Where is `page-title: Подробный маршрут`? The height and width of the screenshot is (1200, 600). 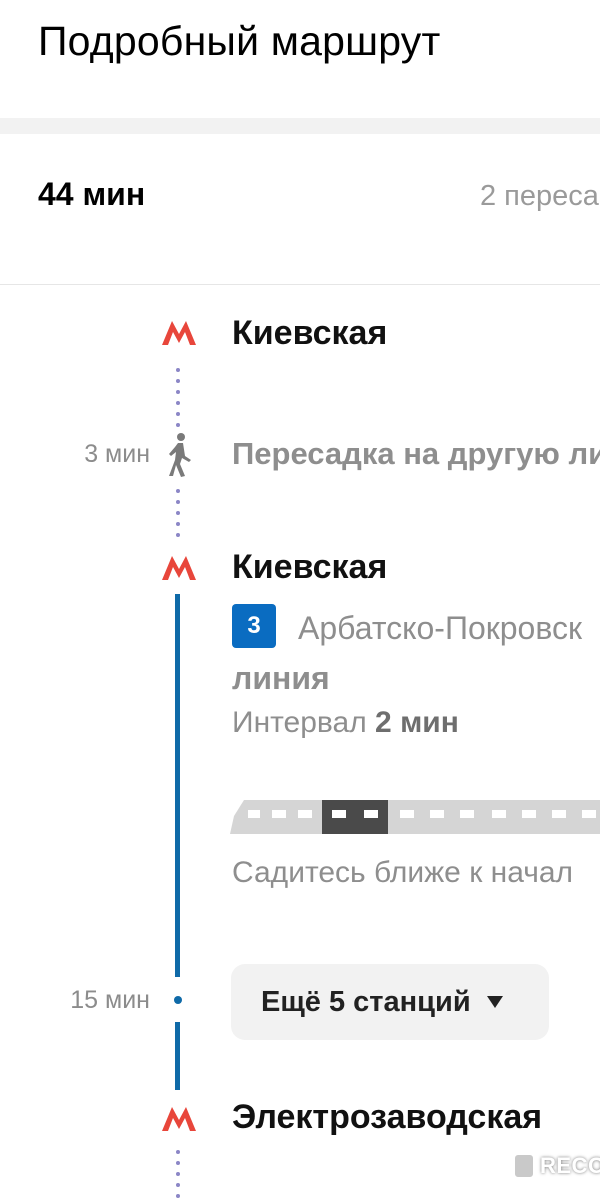 page-title: Подробный маршрут is located at coordinates (239, 41).